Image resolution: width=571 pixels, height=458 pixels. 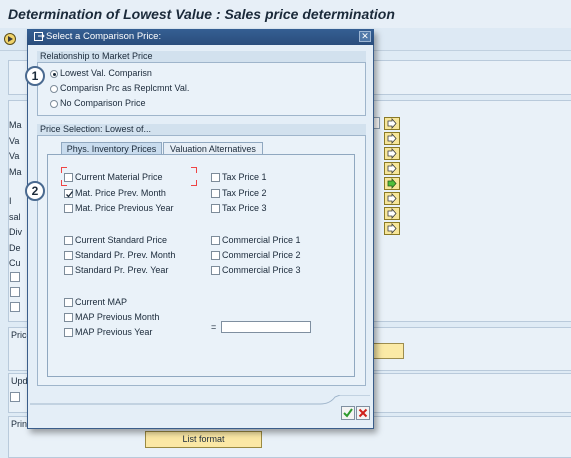 I want to click on checkbox-current-standard-price, so click(x=68, y=240).